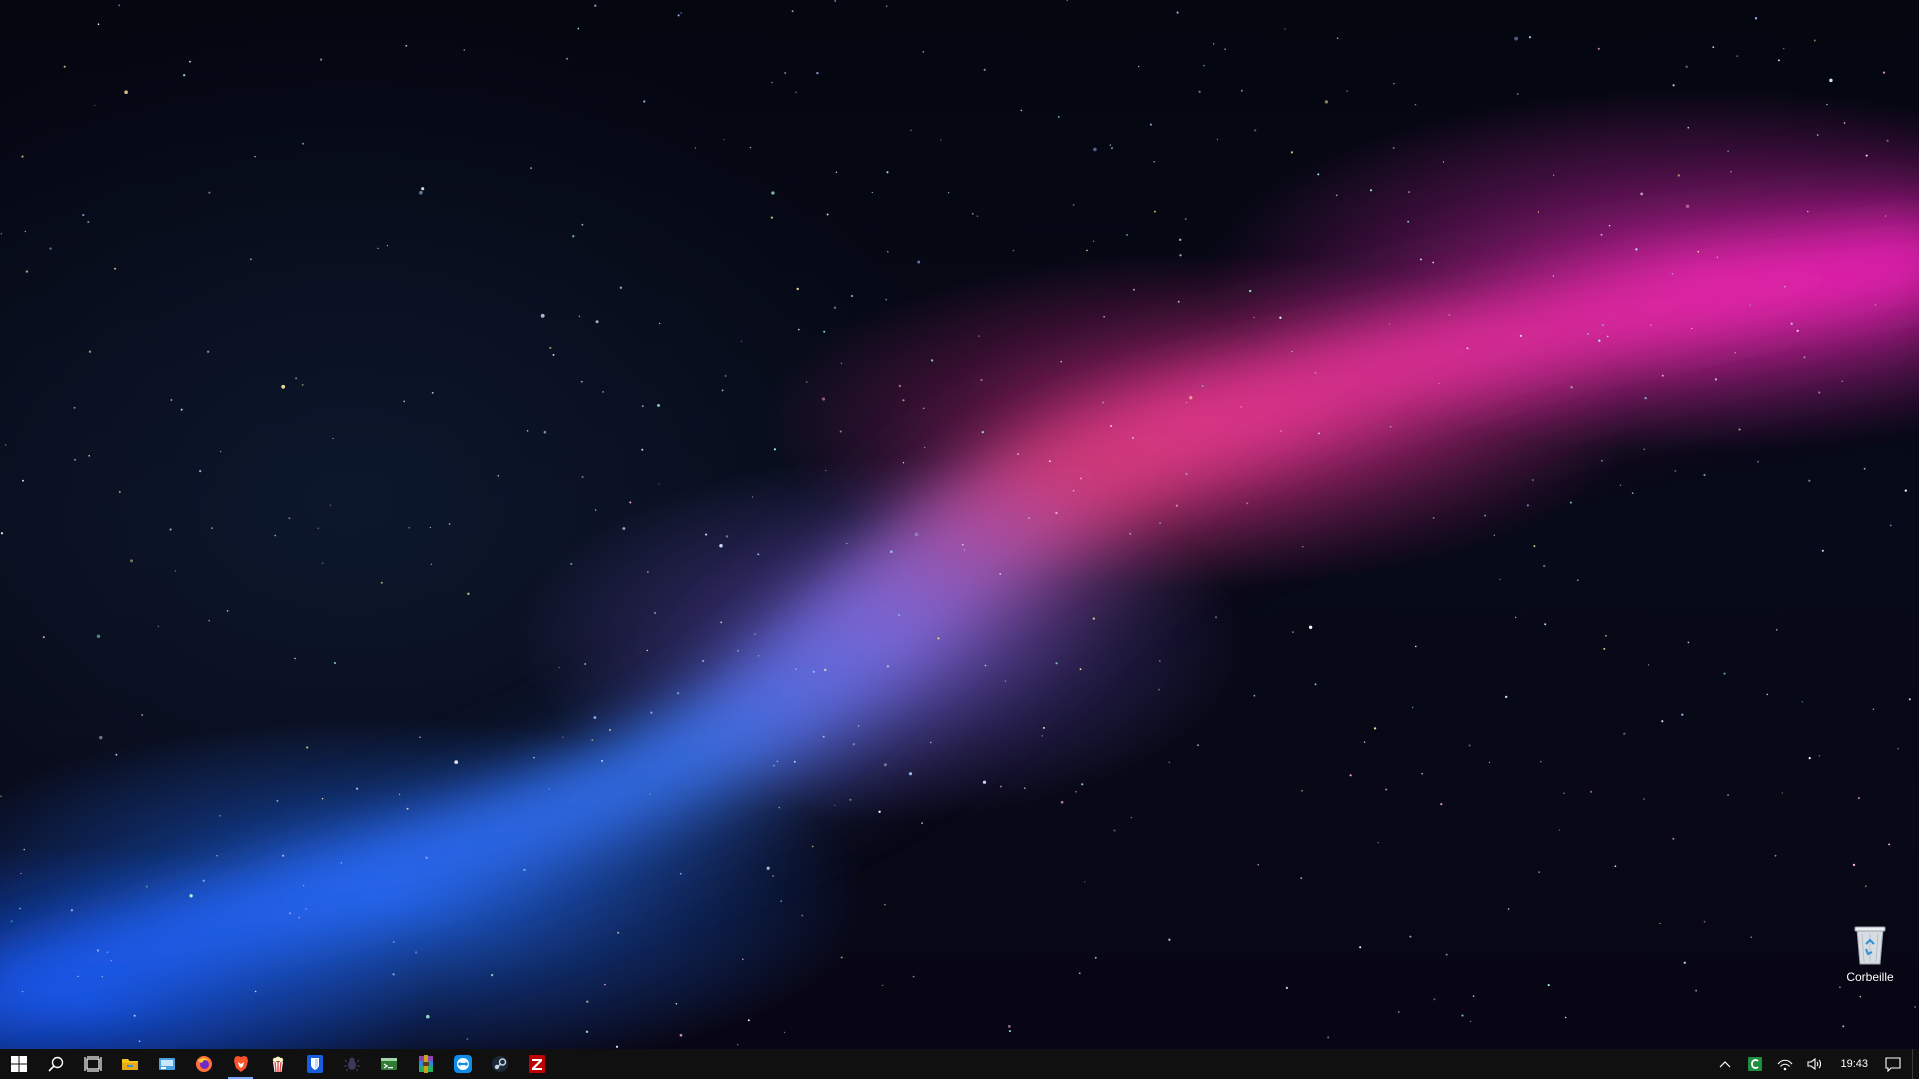  I want to click on taskbar-app-steam, so click(499, 1064).